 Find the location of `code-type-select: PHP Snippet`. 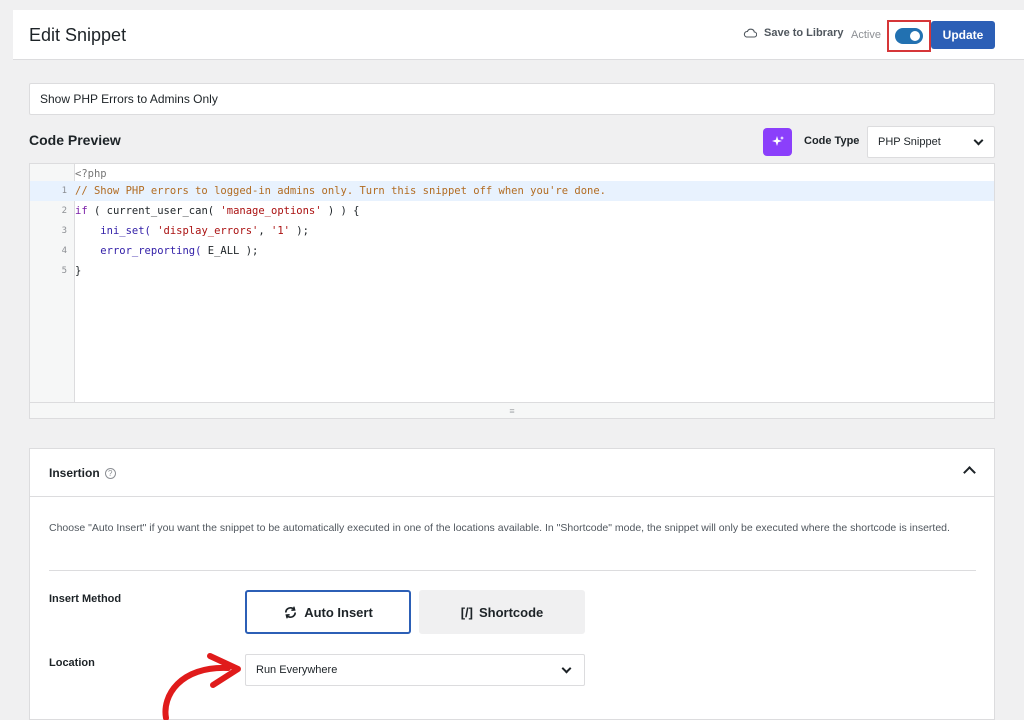

code-type-select: PHP Snippet is located at coordinates (931, 142).